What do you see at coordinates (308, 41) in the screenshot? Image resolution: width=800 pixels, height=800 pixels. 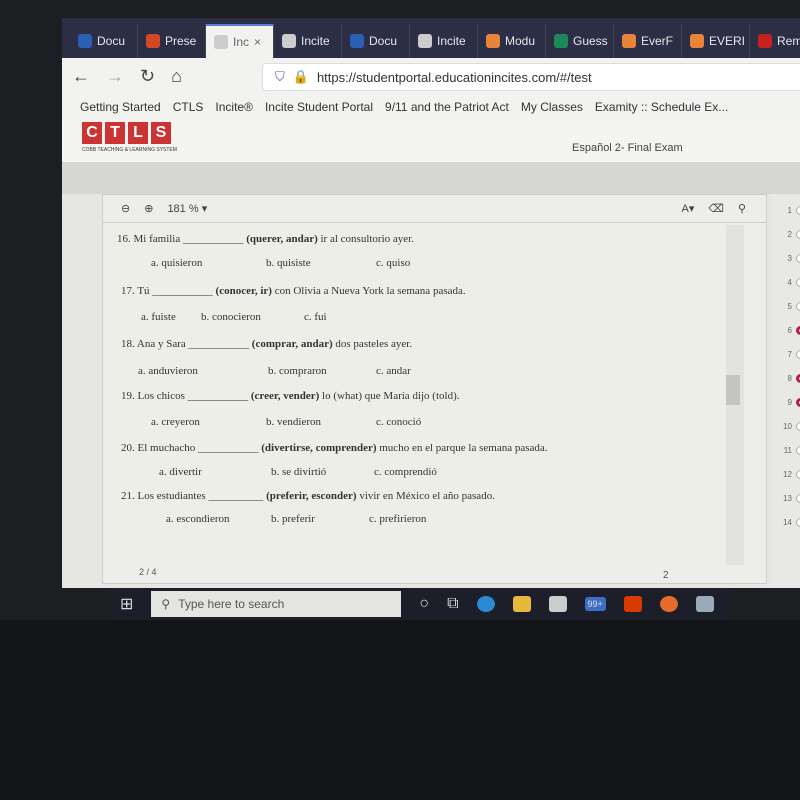 I see `tab-3: Incite` at bounding box center [308, 41].